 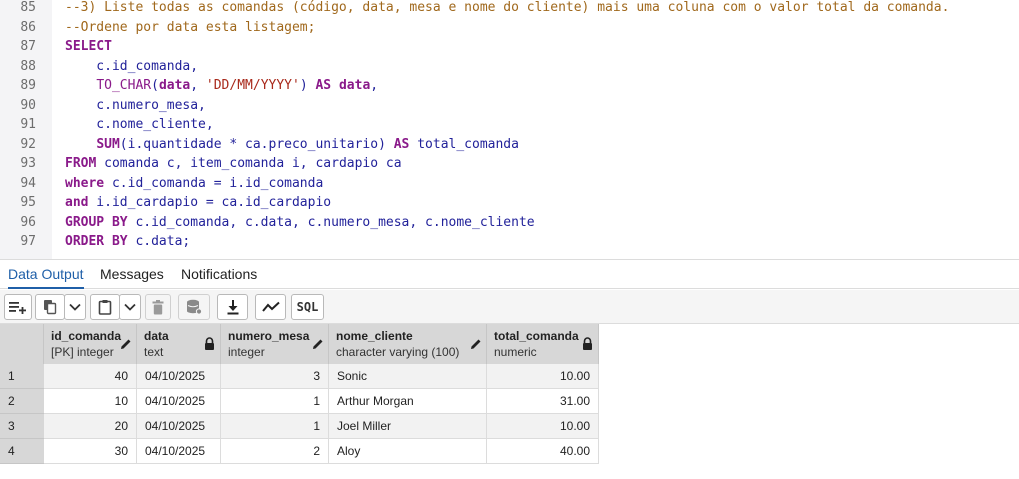 What do you see at coordinates (28, 46) in the screenshot?
I see `line-number: 87` at bounding box center [28, 46].